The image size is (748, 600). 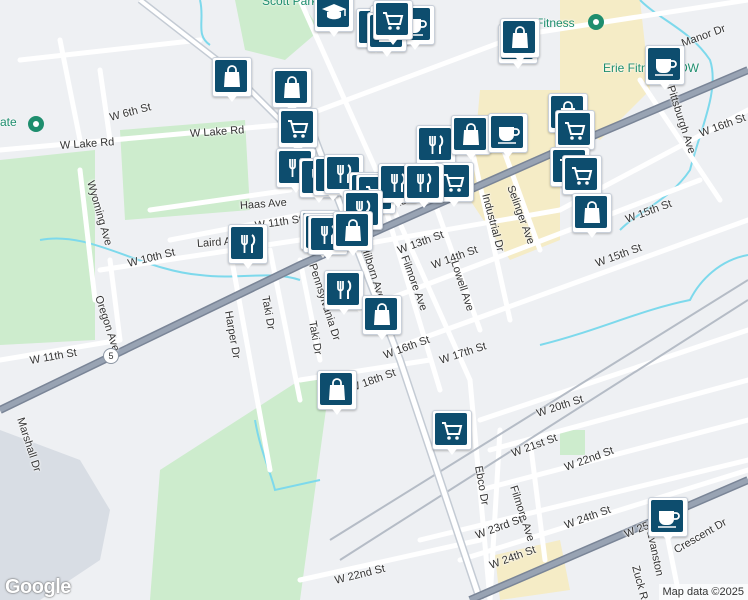 I want to click on google-logo: Google, so click(x=38, y=587).